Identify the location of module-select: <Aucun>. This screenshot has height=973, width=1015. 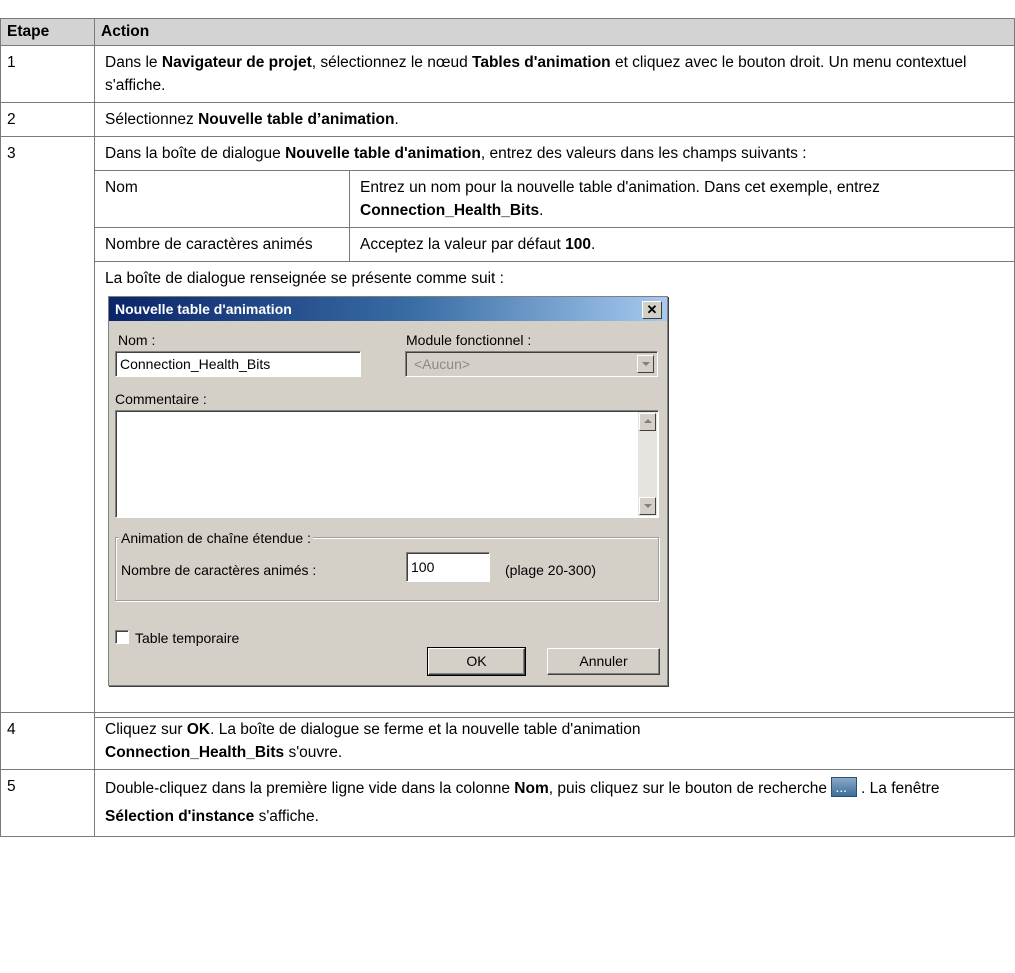
(531, 364).